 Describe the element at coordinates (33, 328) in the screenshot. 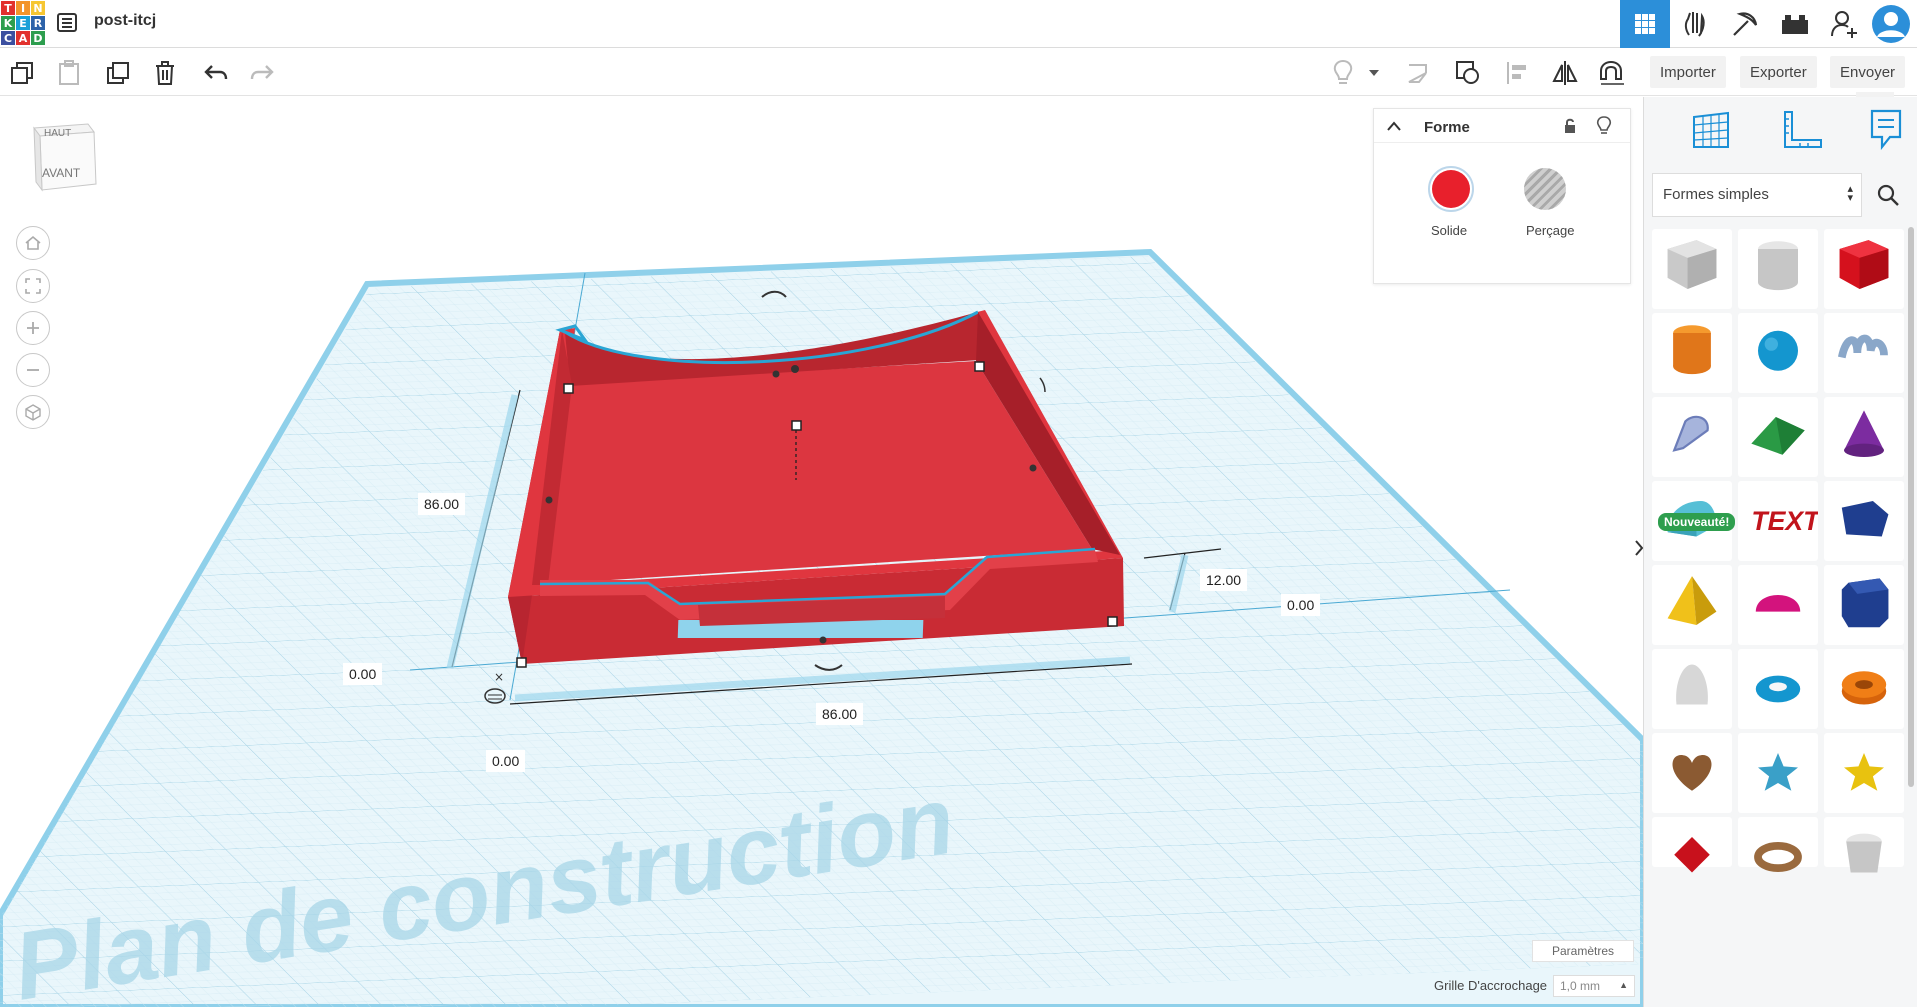

I see `zoom-in-icon` at that location.